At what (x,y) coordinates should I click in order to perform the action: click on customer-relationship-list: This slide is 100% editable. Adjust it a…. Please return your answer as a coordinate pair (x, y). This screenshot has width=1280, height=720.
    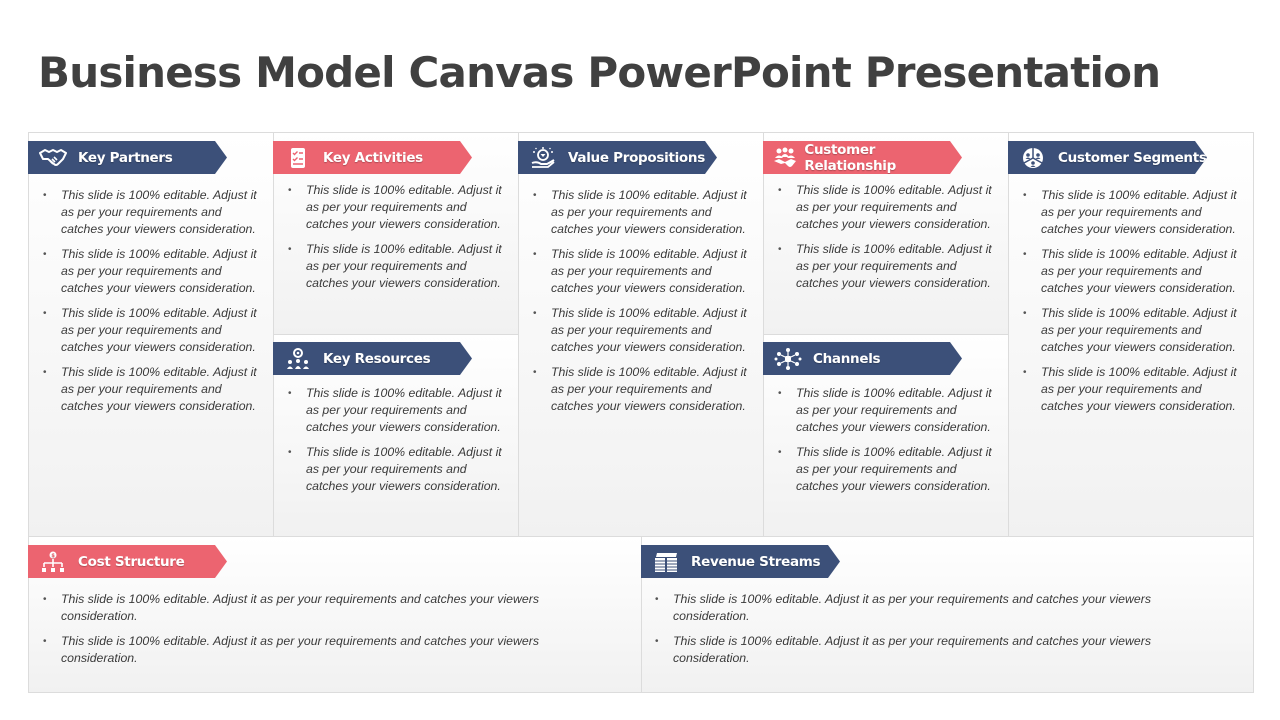
    Looking at the image, I should click on (887, 241).